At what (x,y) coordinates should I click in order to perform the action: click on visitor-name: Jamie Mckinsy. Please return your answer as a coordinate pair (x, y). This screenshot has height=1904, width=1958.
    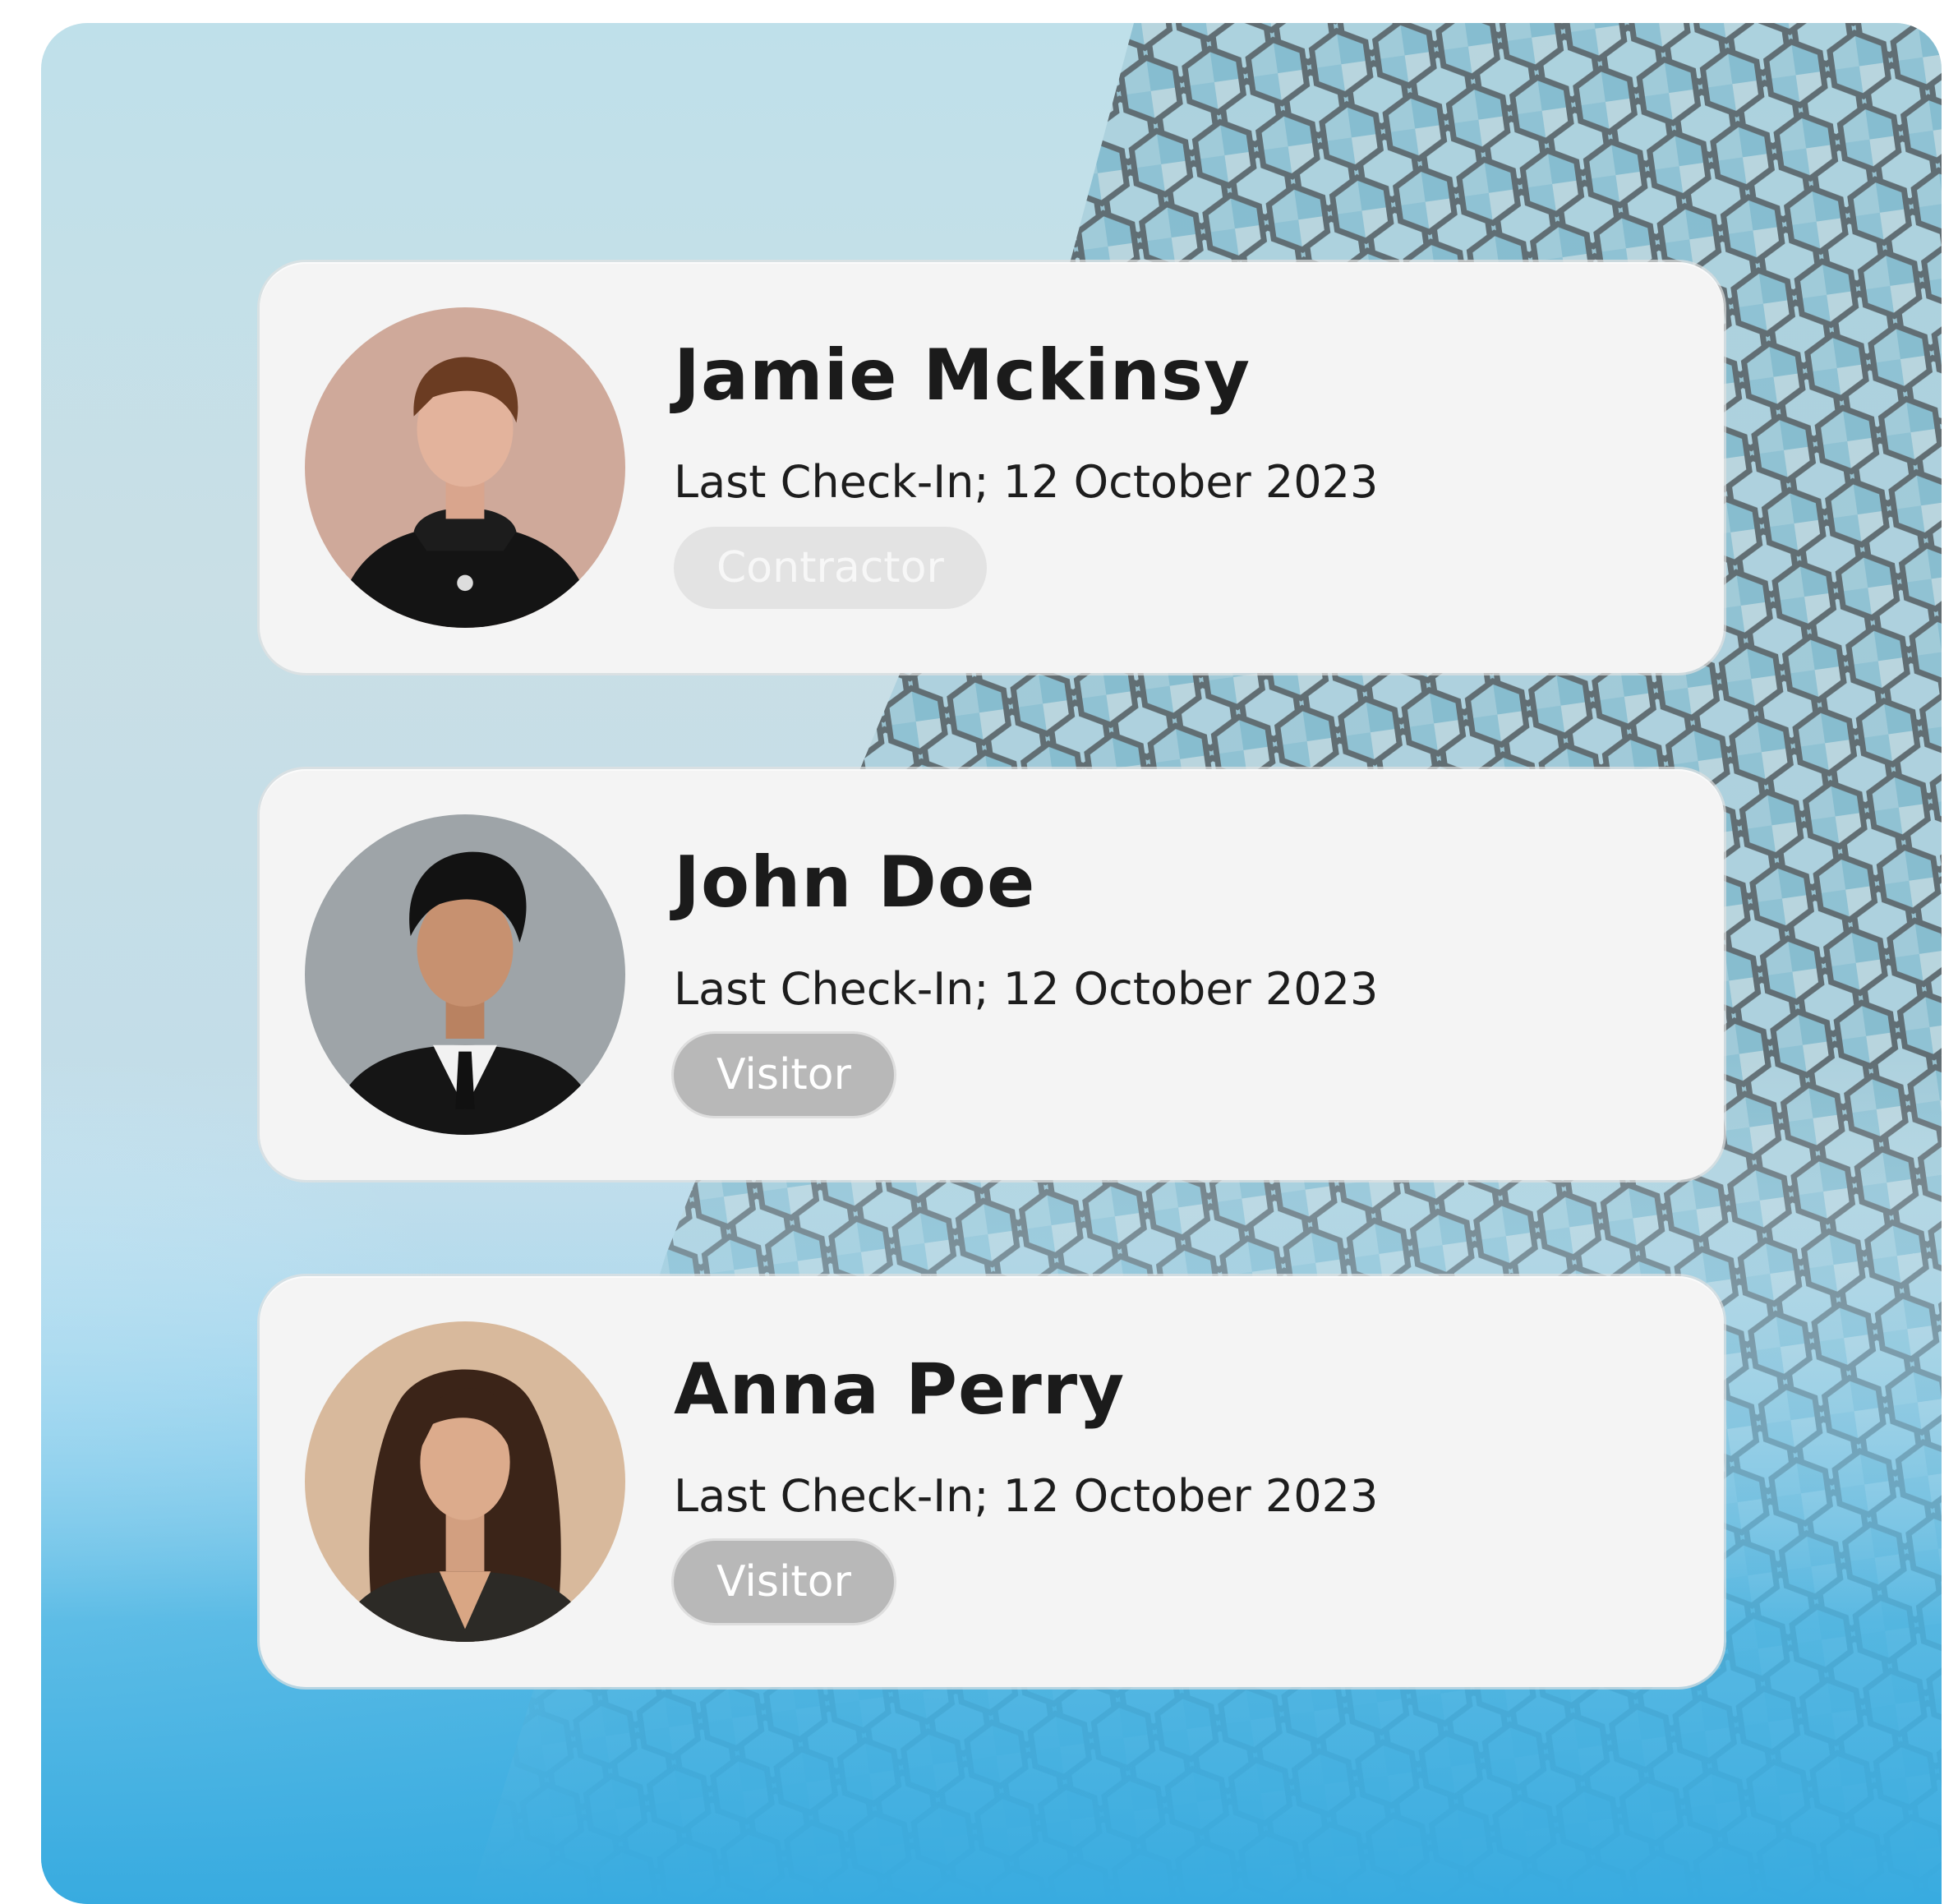
    Looking at the image, I should click on (962, 375).